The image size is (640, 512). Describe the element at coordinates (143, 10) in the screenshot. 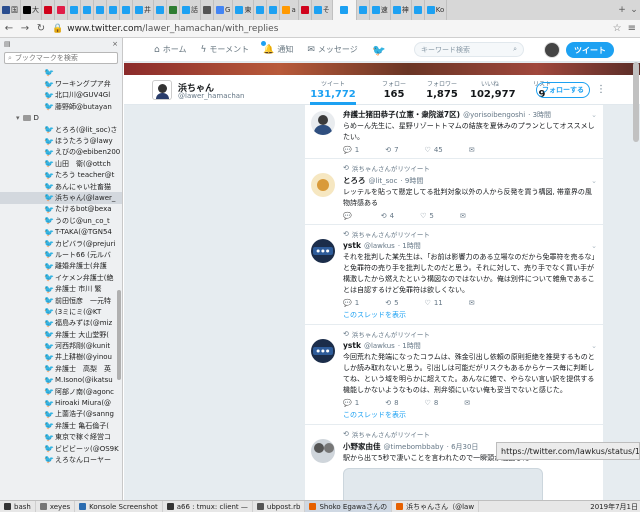

I see `browser-tab: 井` at that location.